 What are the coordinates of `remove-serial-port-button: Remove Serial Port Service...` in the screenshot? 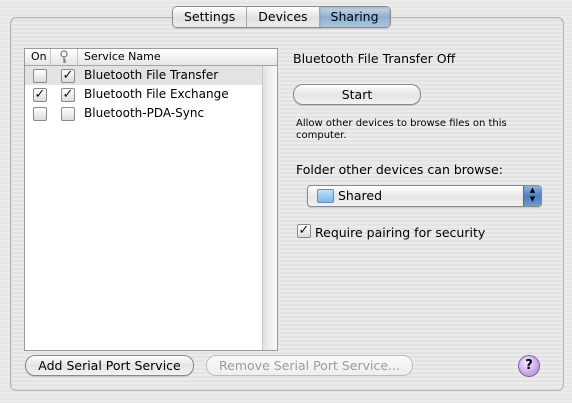 It's located at (309, 365).